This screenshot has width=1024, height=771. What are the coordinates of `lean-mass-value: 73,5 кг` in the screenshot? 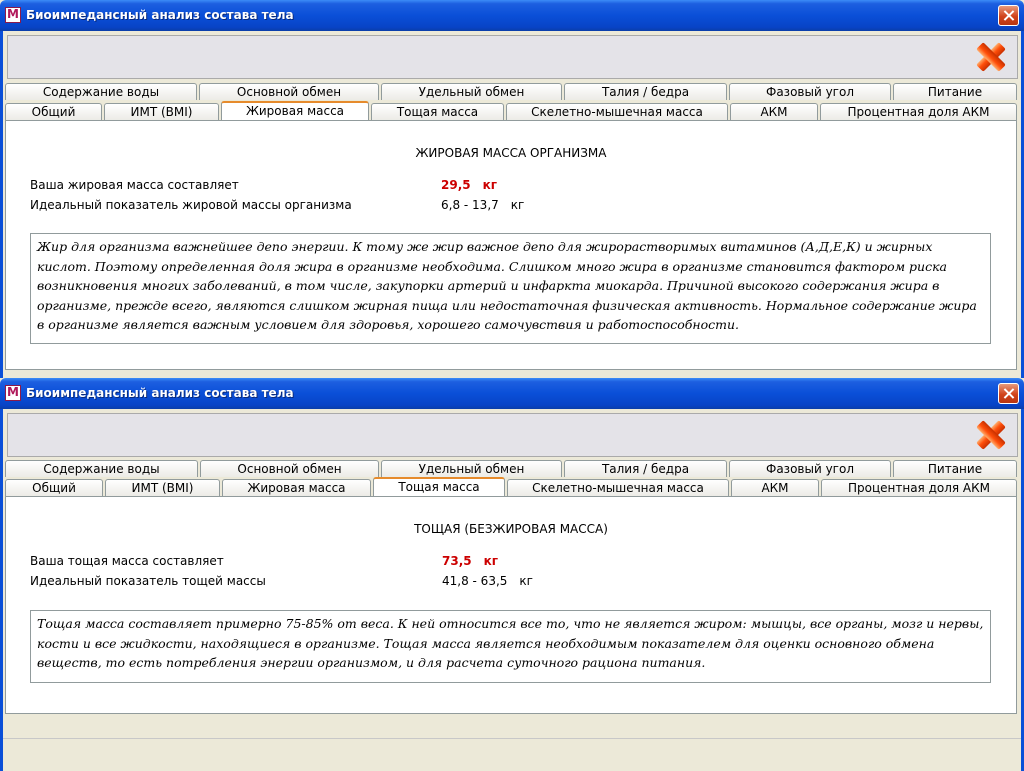 It's located at (470, 561).